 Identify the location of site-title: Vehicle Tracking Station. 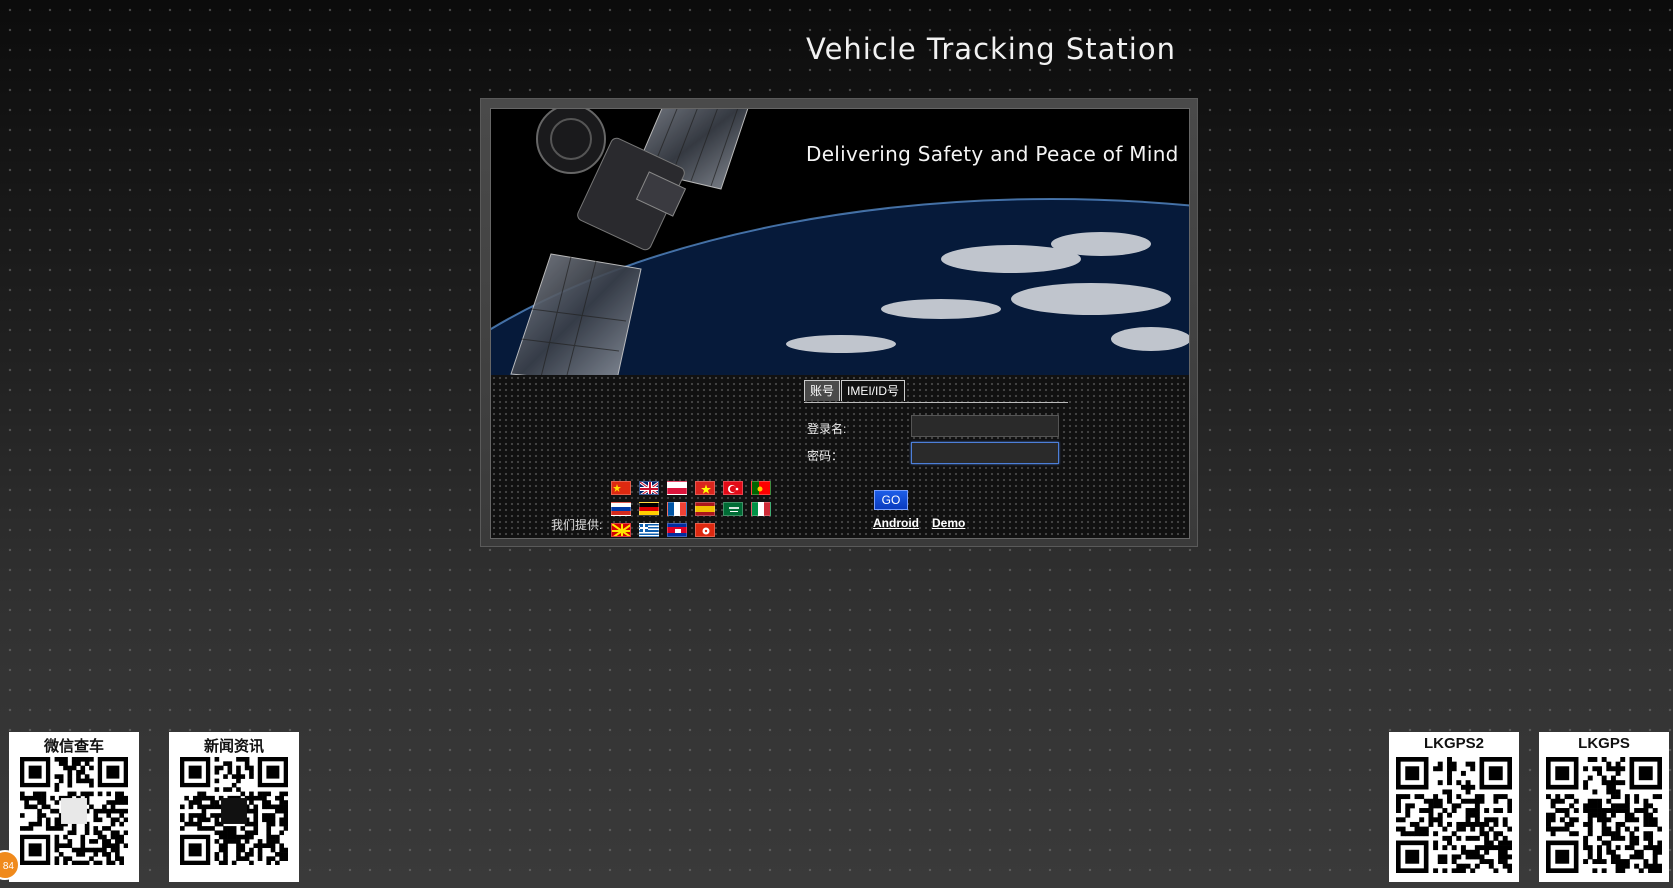
(991, 49).